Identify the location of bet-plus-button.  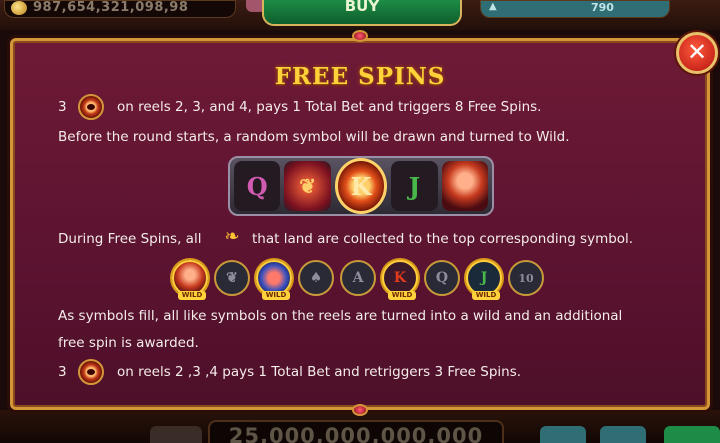
(623, 434).